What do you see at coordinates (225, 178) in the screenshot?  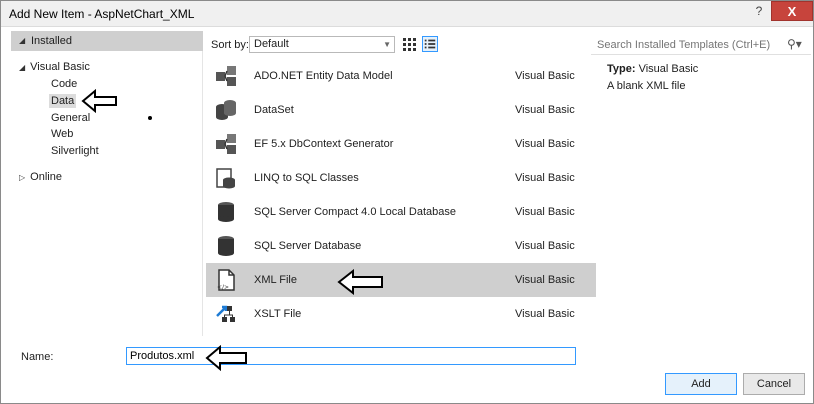 I see `linq-to-sql-icon` at bounding box center [225, 178].